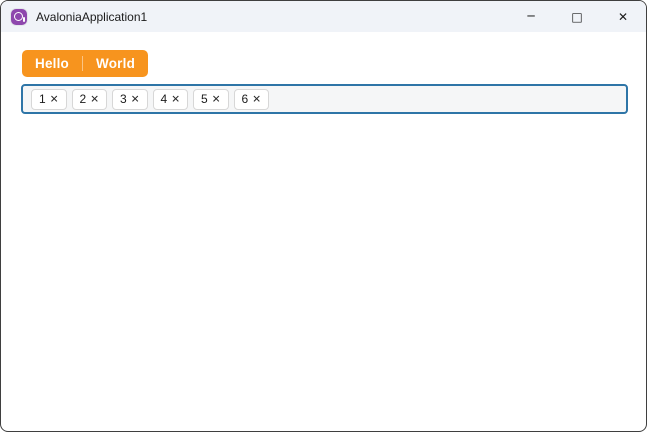 Image resolution: width=647 pixels, height=432 pixels. I want to click on chip-6-label: 6, so click(245, 99).